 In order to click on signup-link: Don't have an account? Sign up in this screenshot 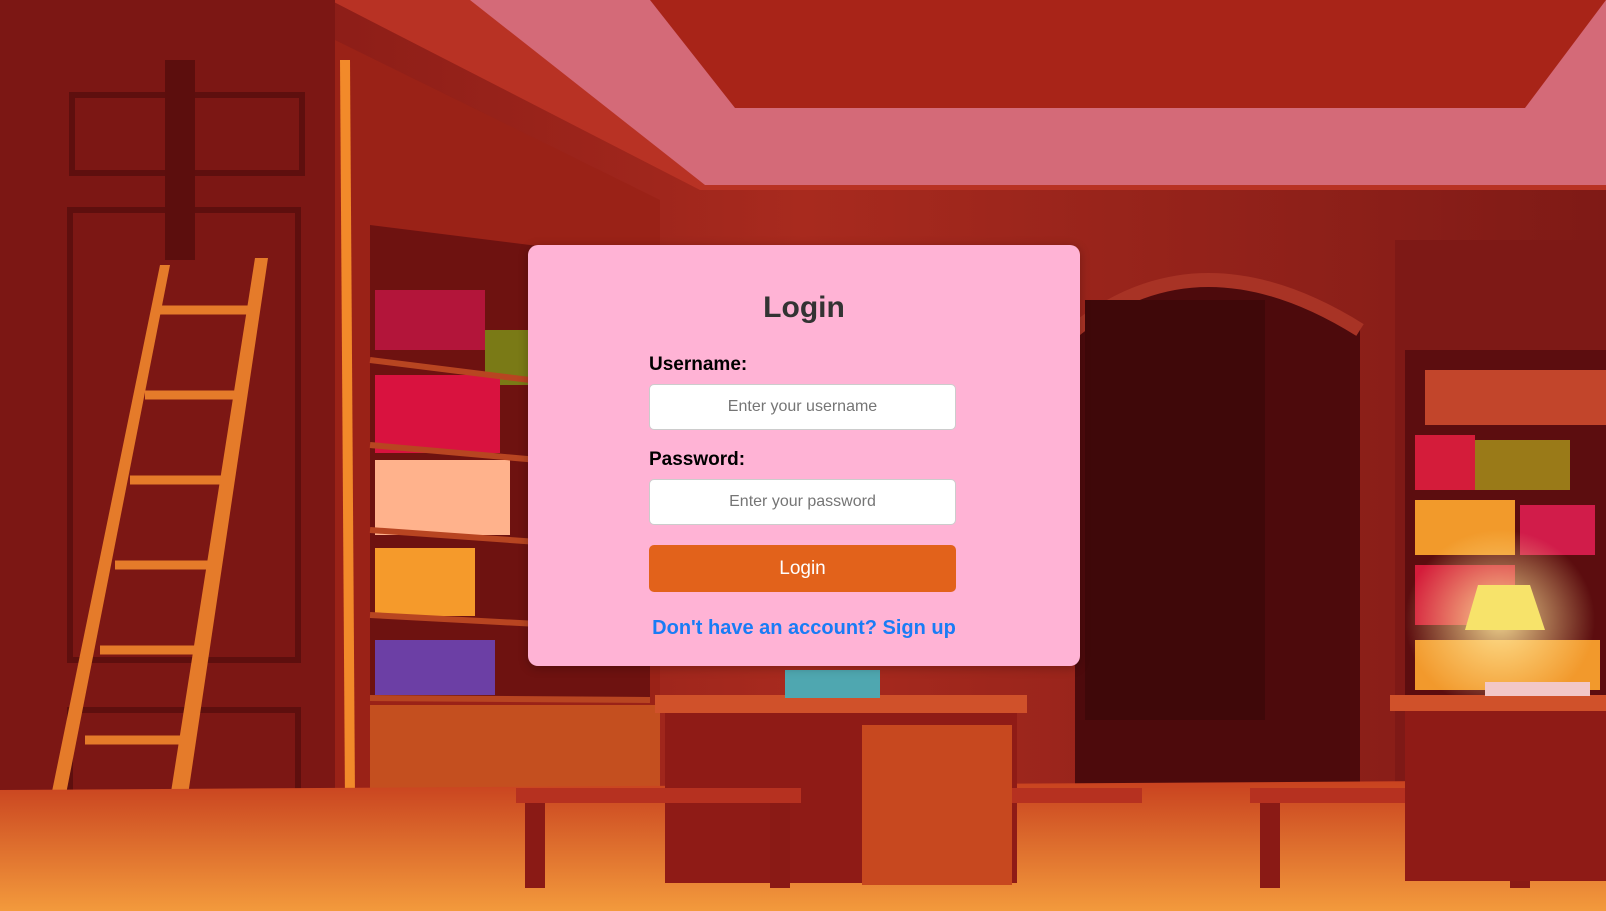, I will do `click(804, 628)`.